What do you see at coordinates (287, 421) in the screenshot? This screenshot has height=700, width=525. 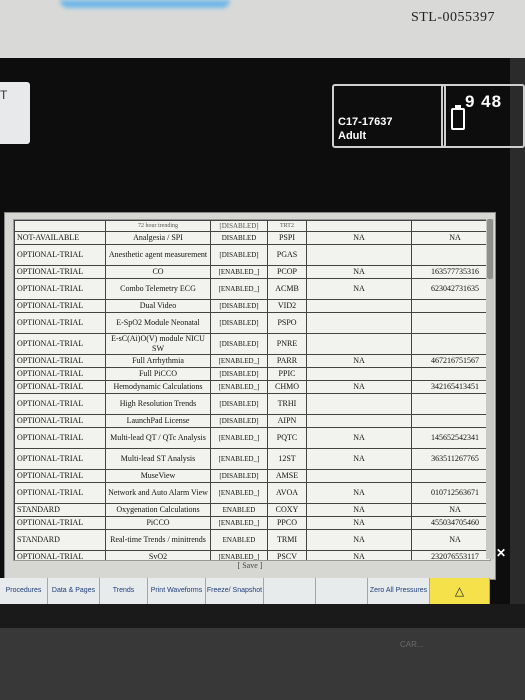 I see `code-cell: AIPN` at bounding box center [287, 421].